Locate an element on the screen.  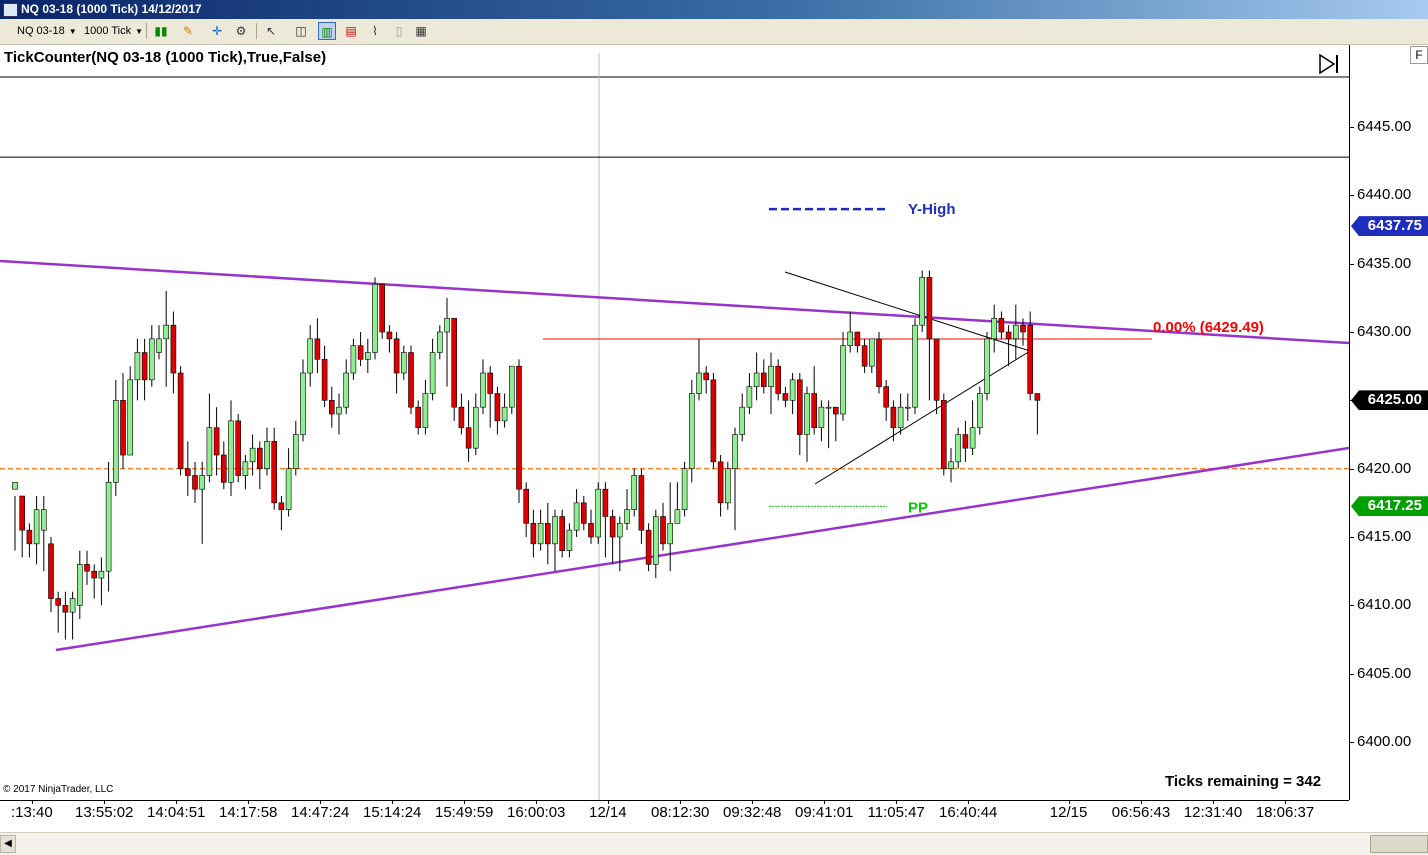
scroll-left-icon: ◀ is located at coordinates (8, 844).